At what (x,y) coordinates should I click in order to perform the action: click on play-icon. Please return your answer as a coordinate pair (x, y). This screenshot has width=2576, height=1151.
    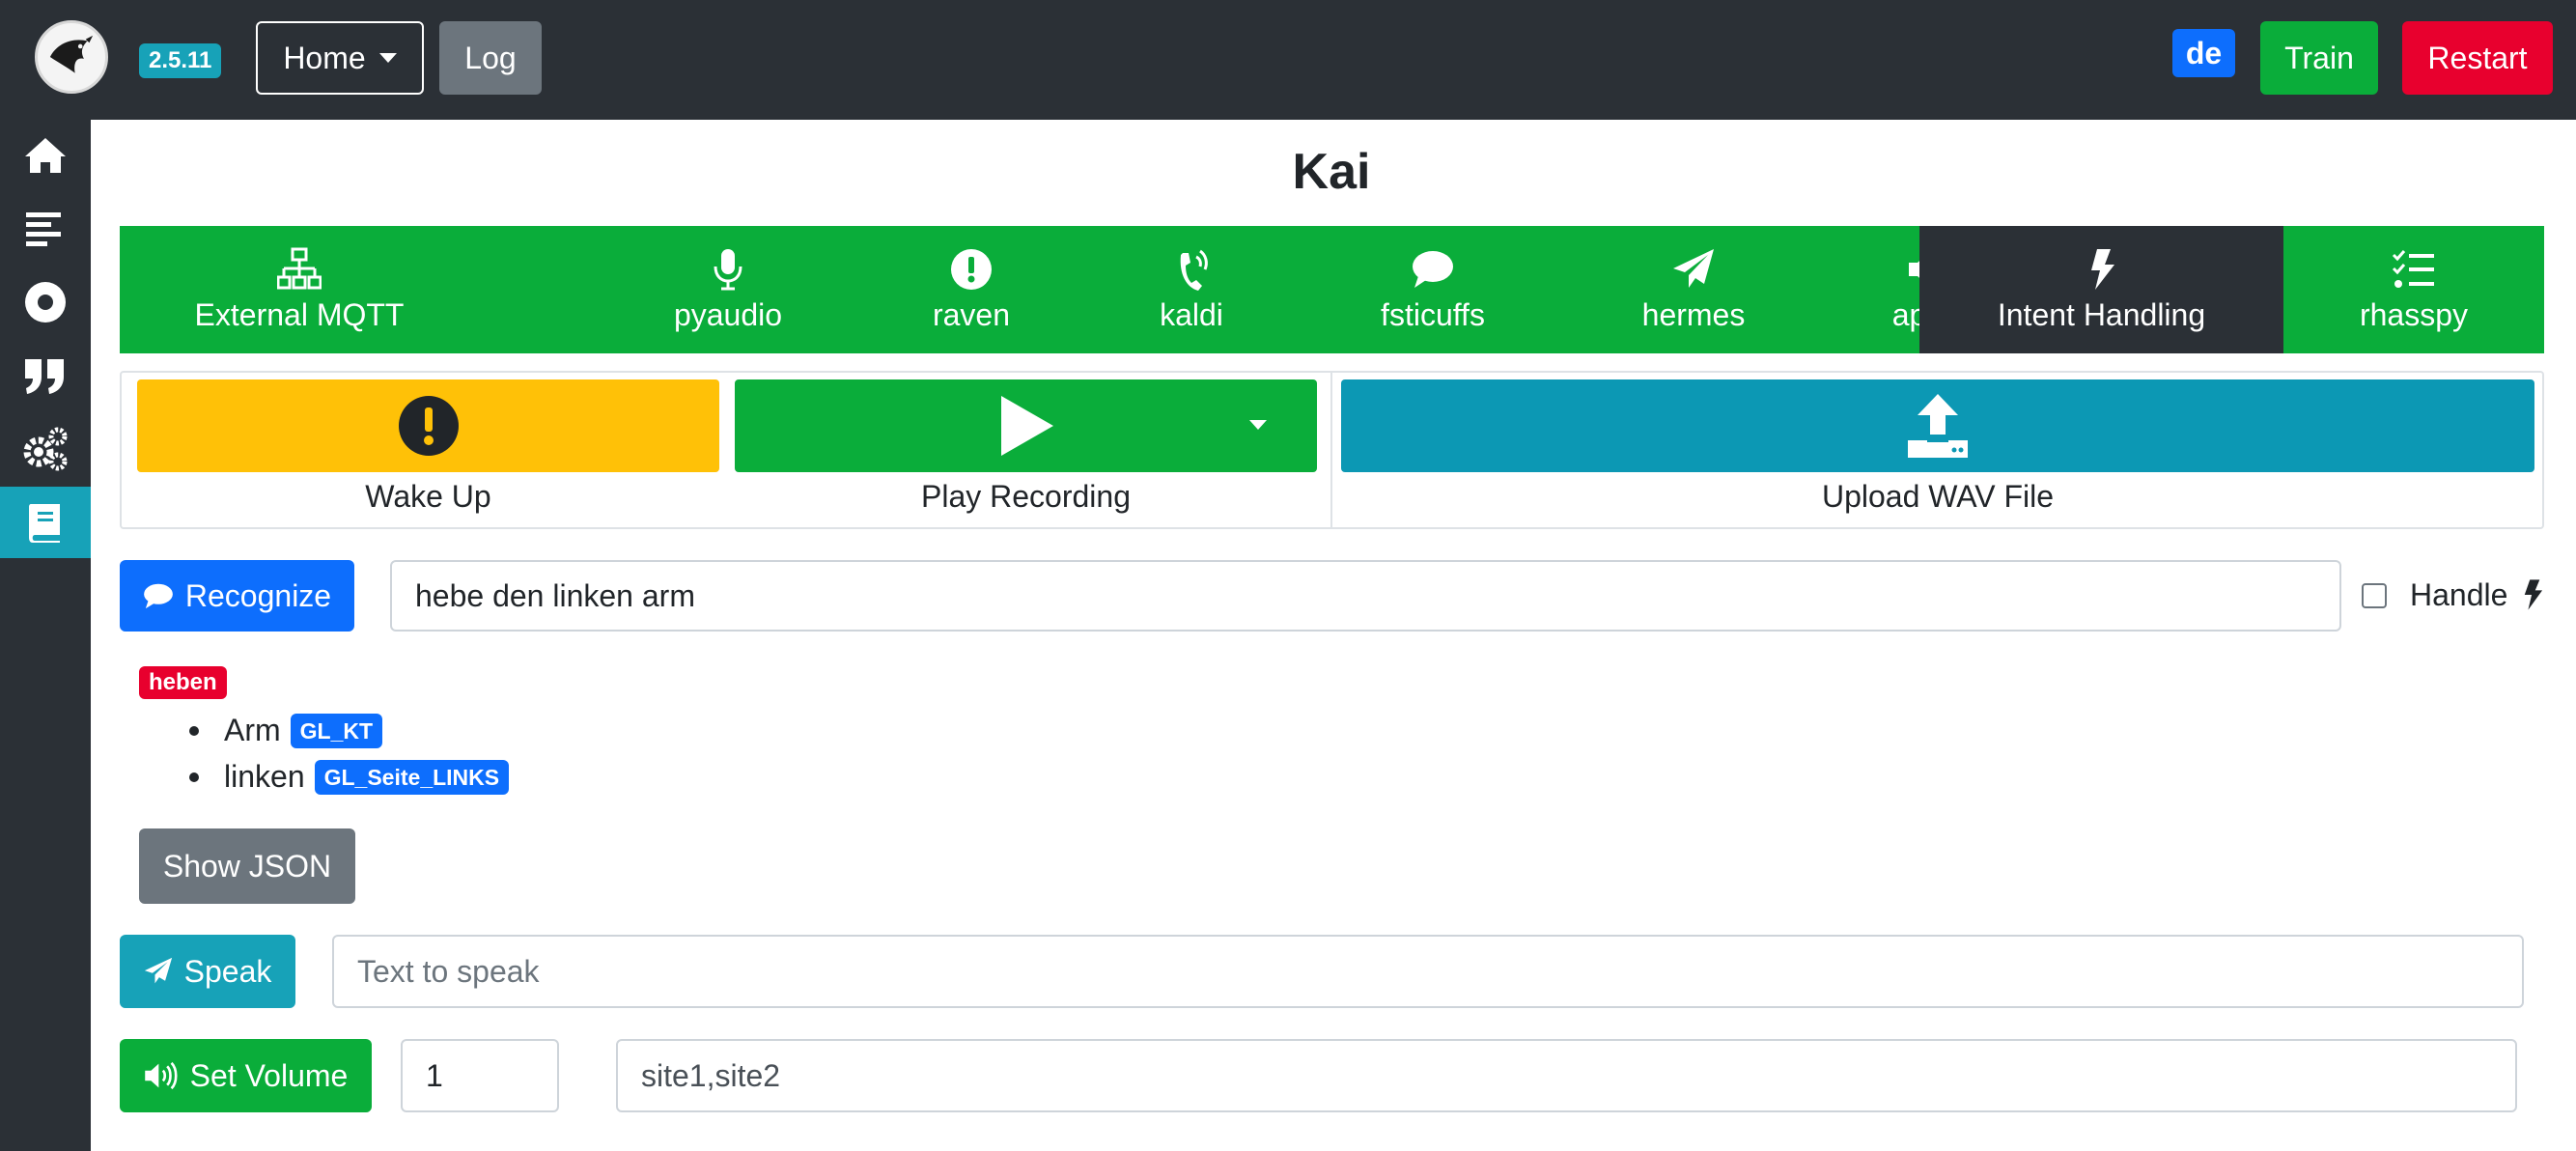
    Looking at the image, I should click on (1027, 426).